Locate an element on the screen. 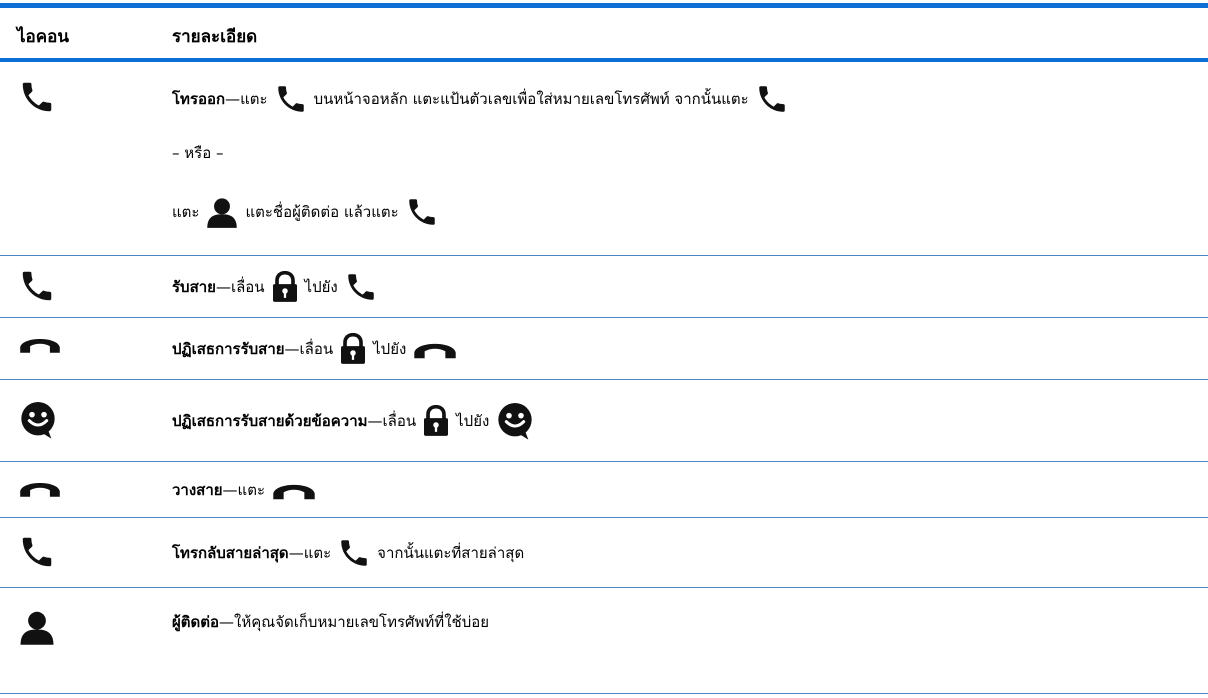  row-title: โทรกลับสายล่าสุด is located at coordinates (230, 553).